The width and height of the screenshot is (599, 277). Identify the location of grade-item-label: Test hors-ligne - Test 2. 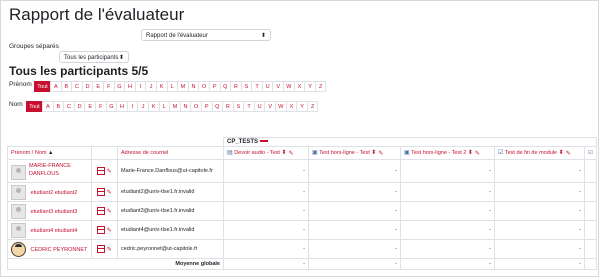
(439, 153).